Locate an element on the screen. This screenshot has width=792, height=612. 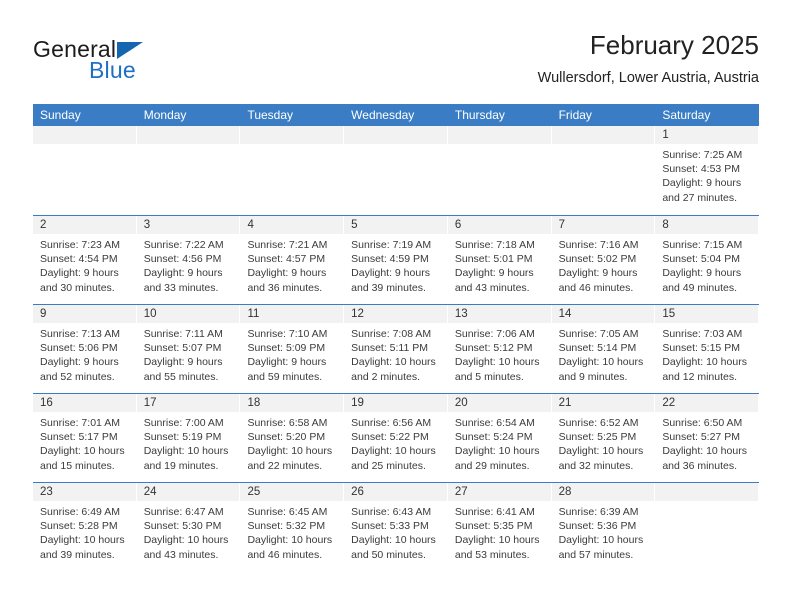
daylight-text-line2: and 46 minutes. is located at coordinates (596, 287).